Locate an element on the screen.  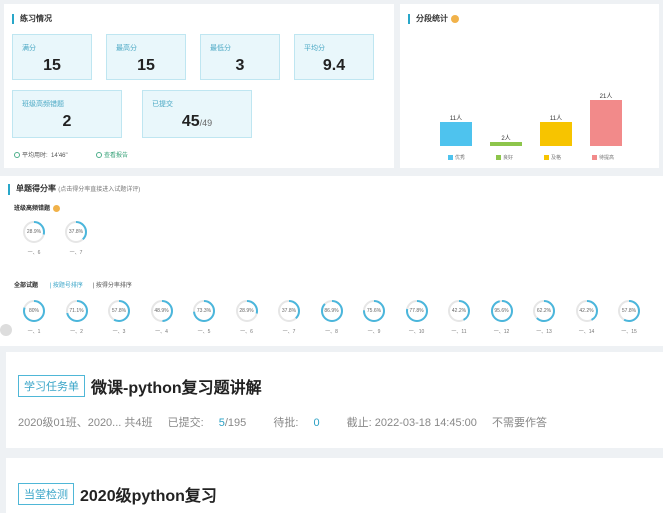
submitted-count: 45 is located at coordinates (190, 121).